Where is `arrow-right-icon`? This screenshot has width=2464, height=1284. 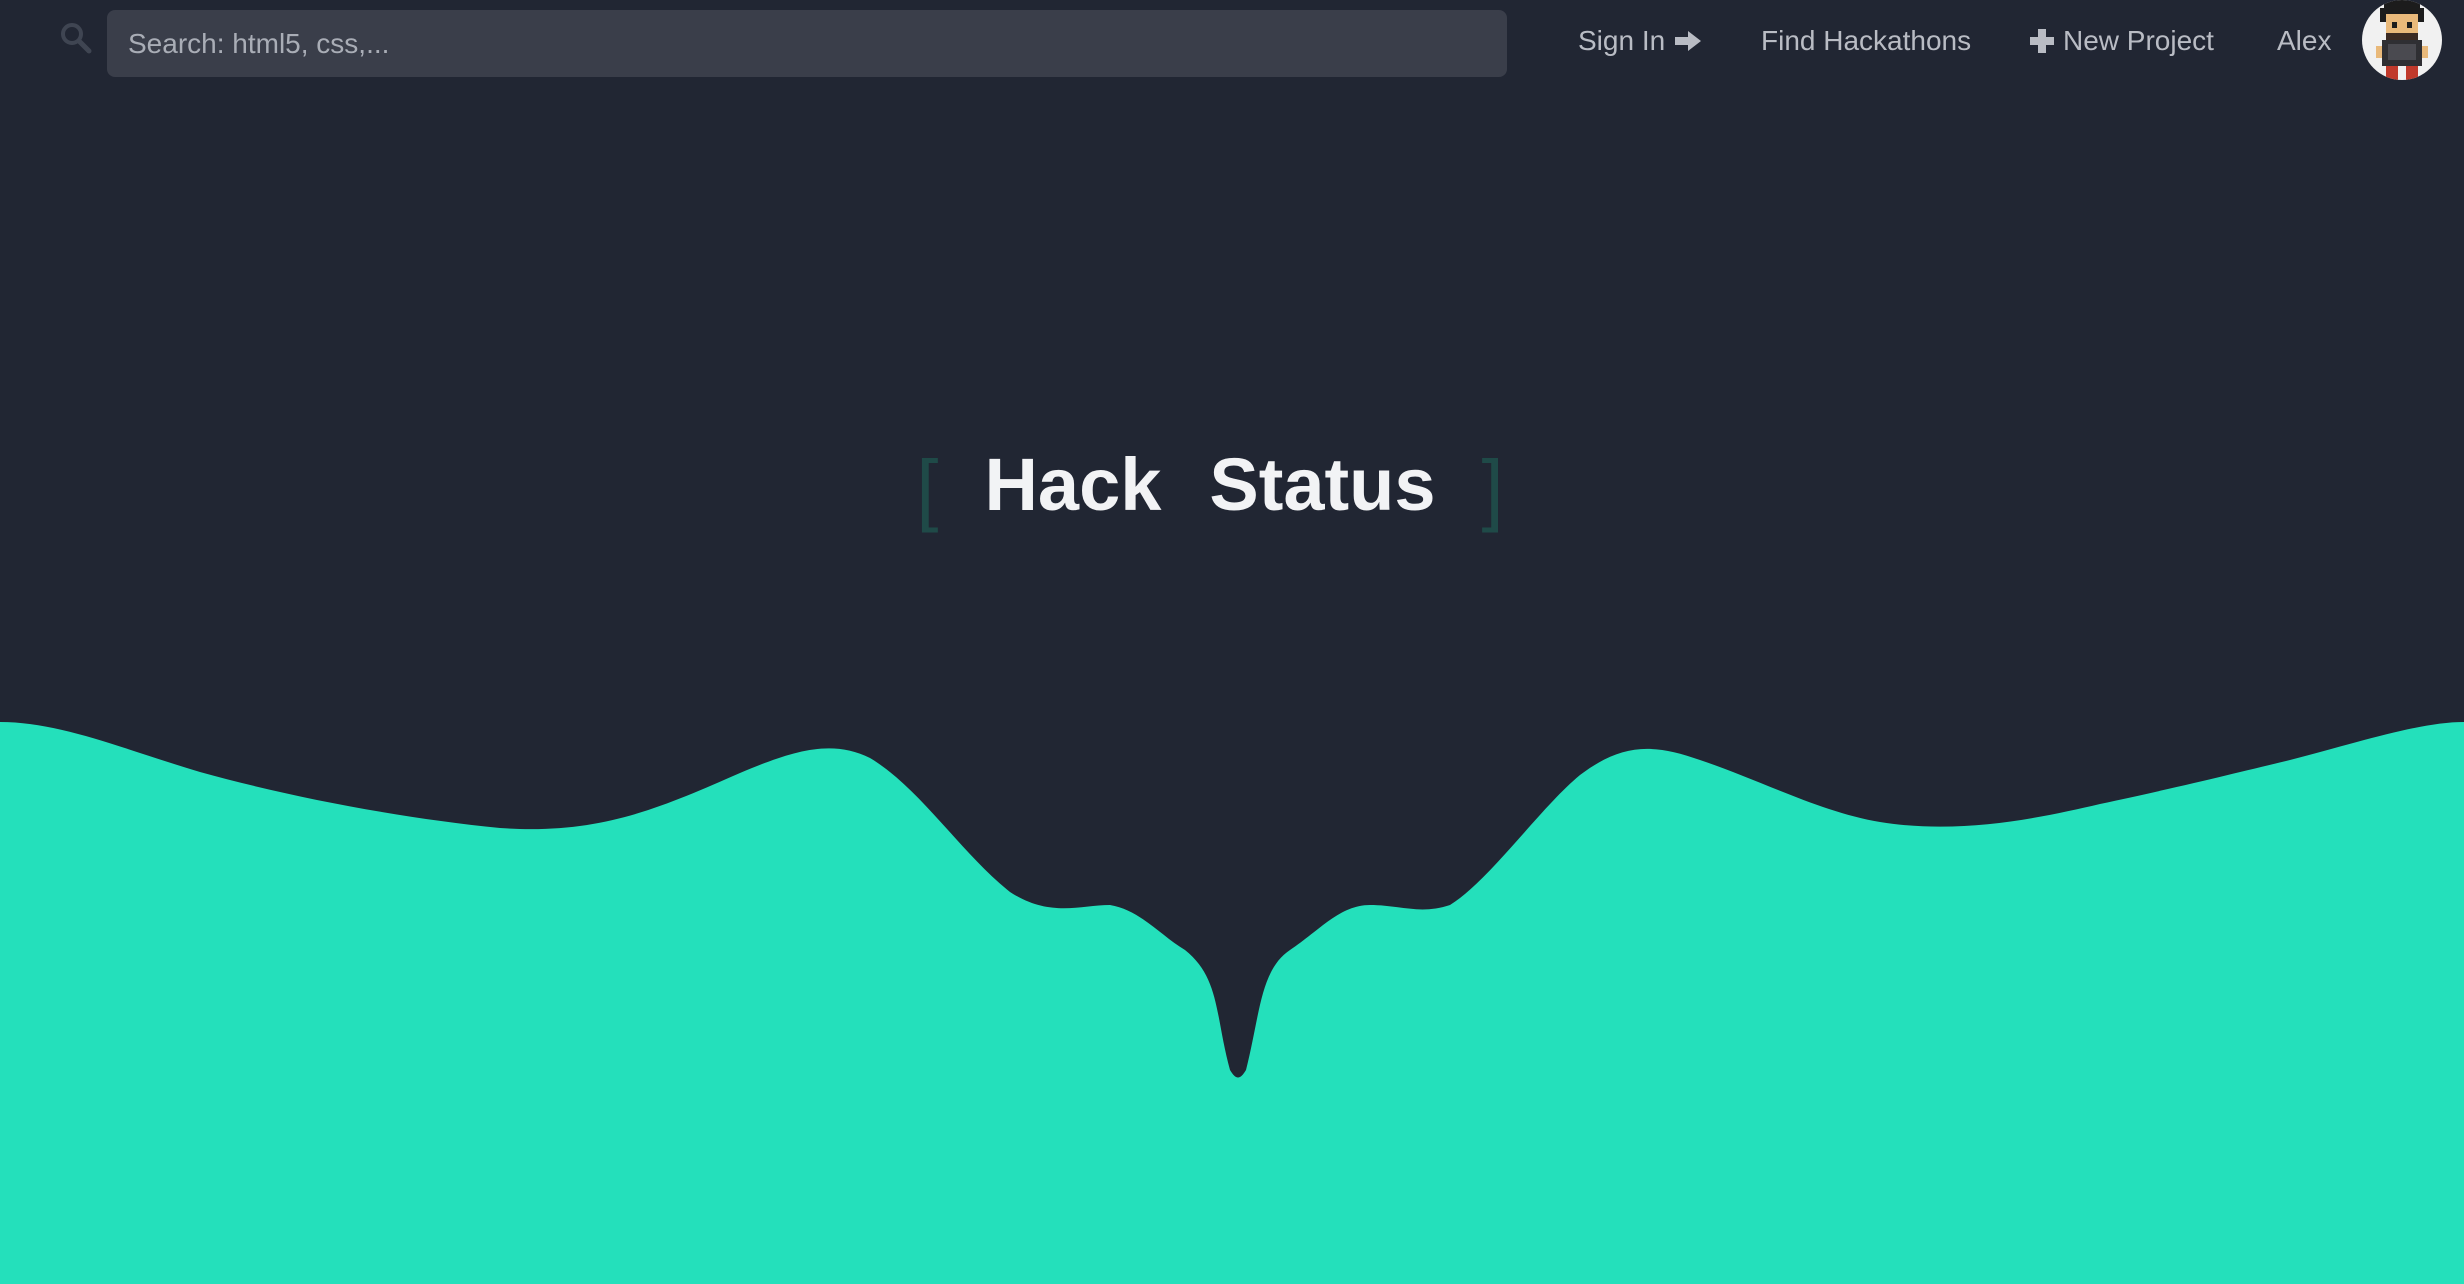
arrow-right-icon is located at coordinates (1688, 41).